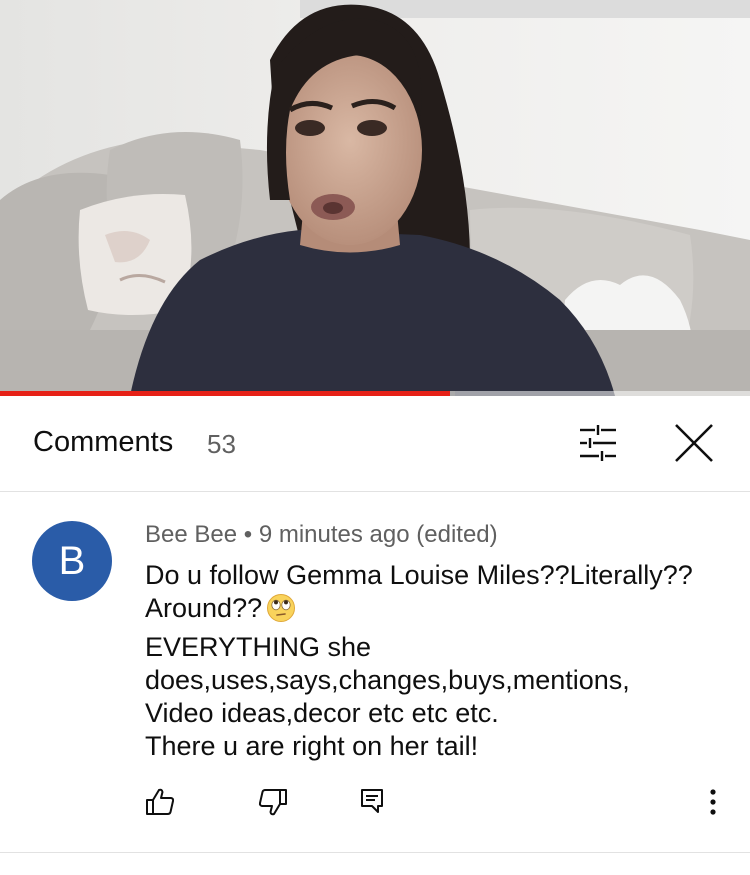 The width and height of the screenshot is (750, 875). What do you see at coordinates (103, 442) in the screenshot?
I see `comments-title: Comments` at bounding box center [103, 442].